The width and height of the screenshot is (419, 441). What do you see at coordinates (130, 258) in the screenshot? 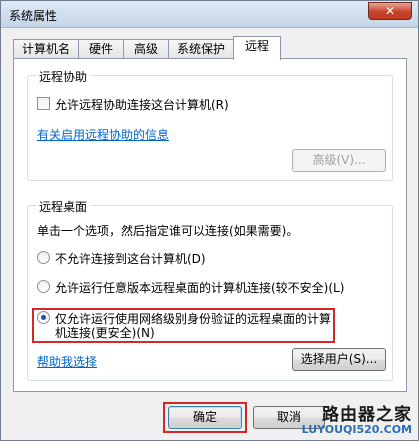
I see `deny-connections-label: 不允许连接到这台计算机(D)` at bounding box center [130, 258].